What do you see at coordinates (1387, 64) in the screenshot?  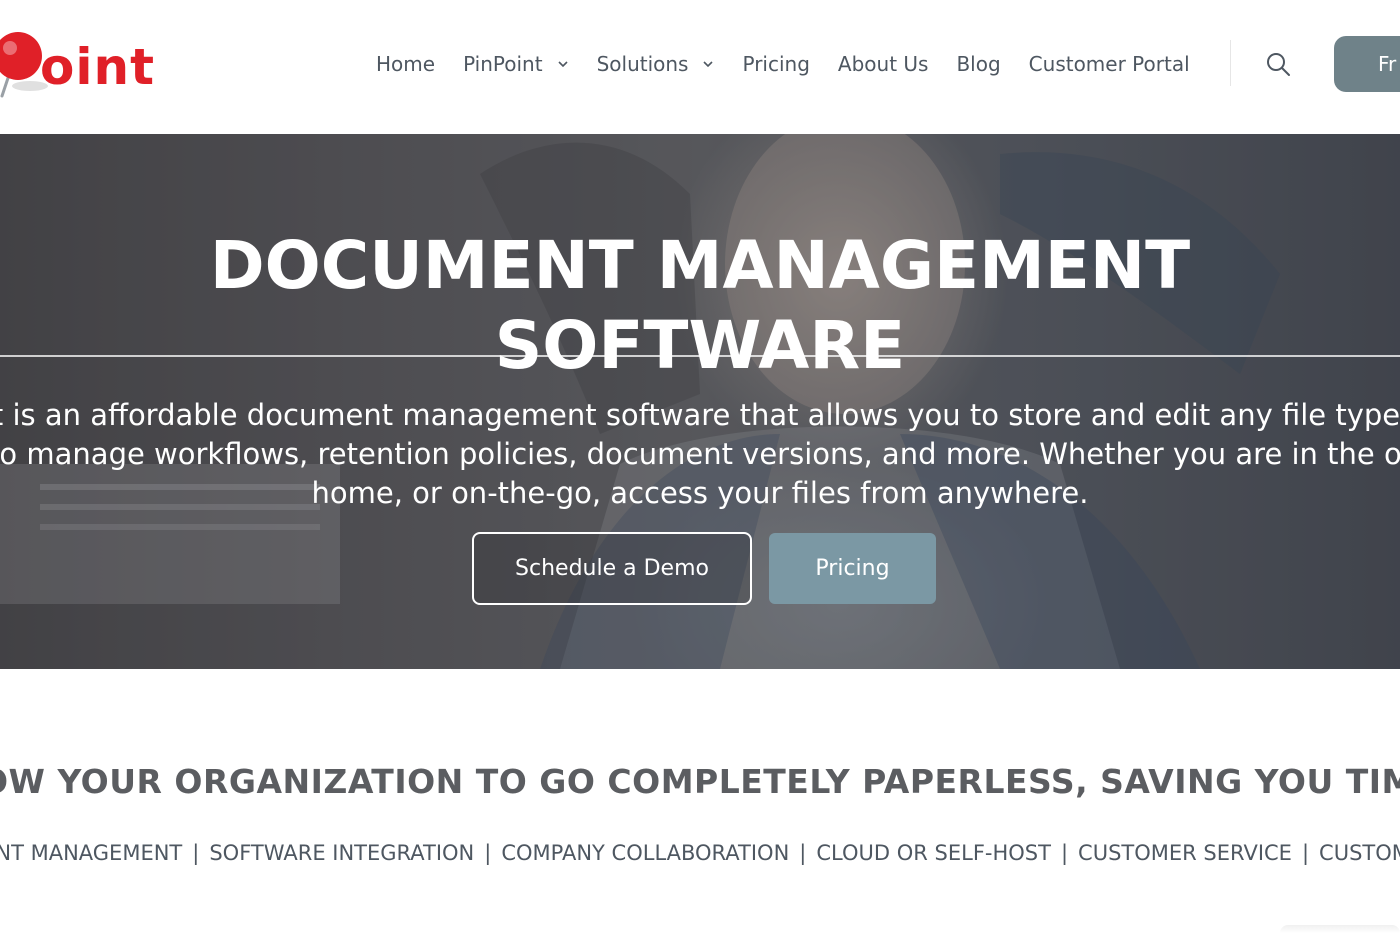 I see `cta-label: Fr` at bounding box center [1387, 64].